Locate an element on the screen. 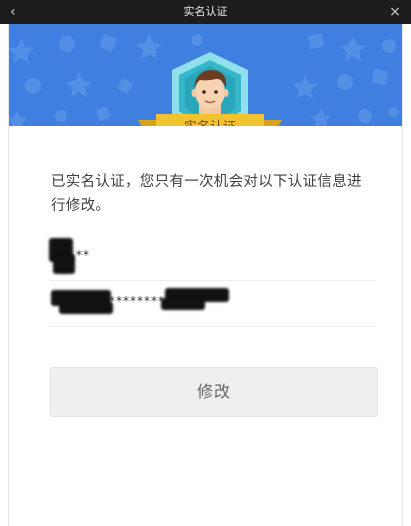 This screenshot has height=526, width=411. notice-text: 已实名认证，您只有一次机会对以下认证信息进行修改。 is located at coordinates (206, 194).